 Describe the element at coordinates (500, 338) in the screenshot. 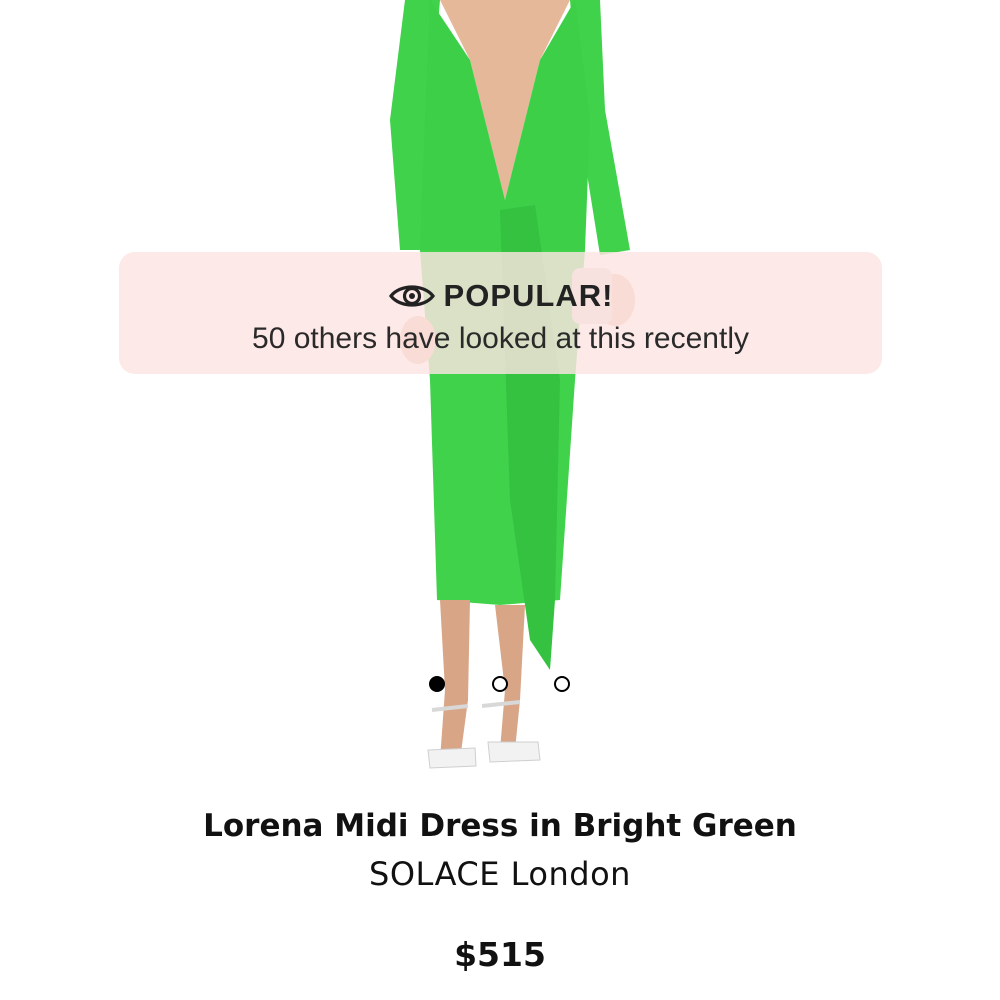

I see `popular-subtitle: 50 others have looked at this recently` at that location.